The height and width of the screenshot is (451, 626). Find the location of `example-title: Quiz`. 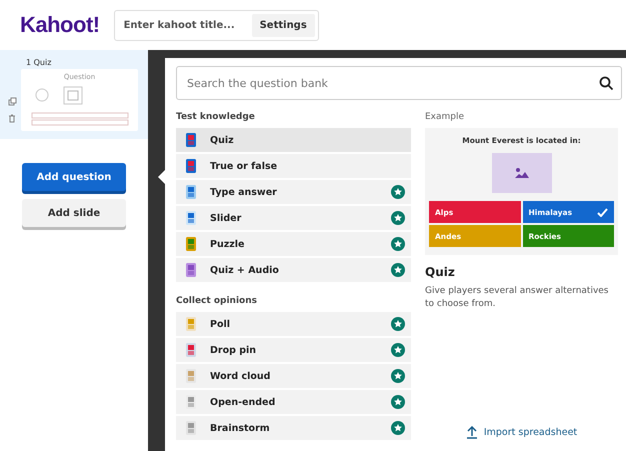

example-title: Quiz is located at coordinates (440, 272).